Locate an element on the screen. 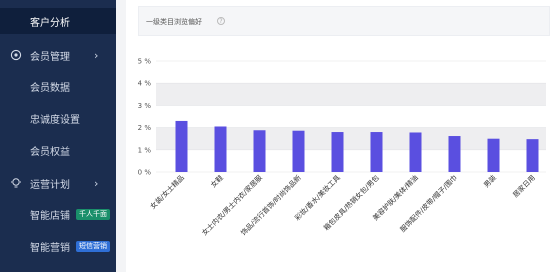 The height and width of the screenshot is (272, 554). y-tick-label: 4 % is located at coordinates (145, 84).